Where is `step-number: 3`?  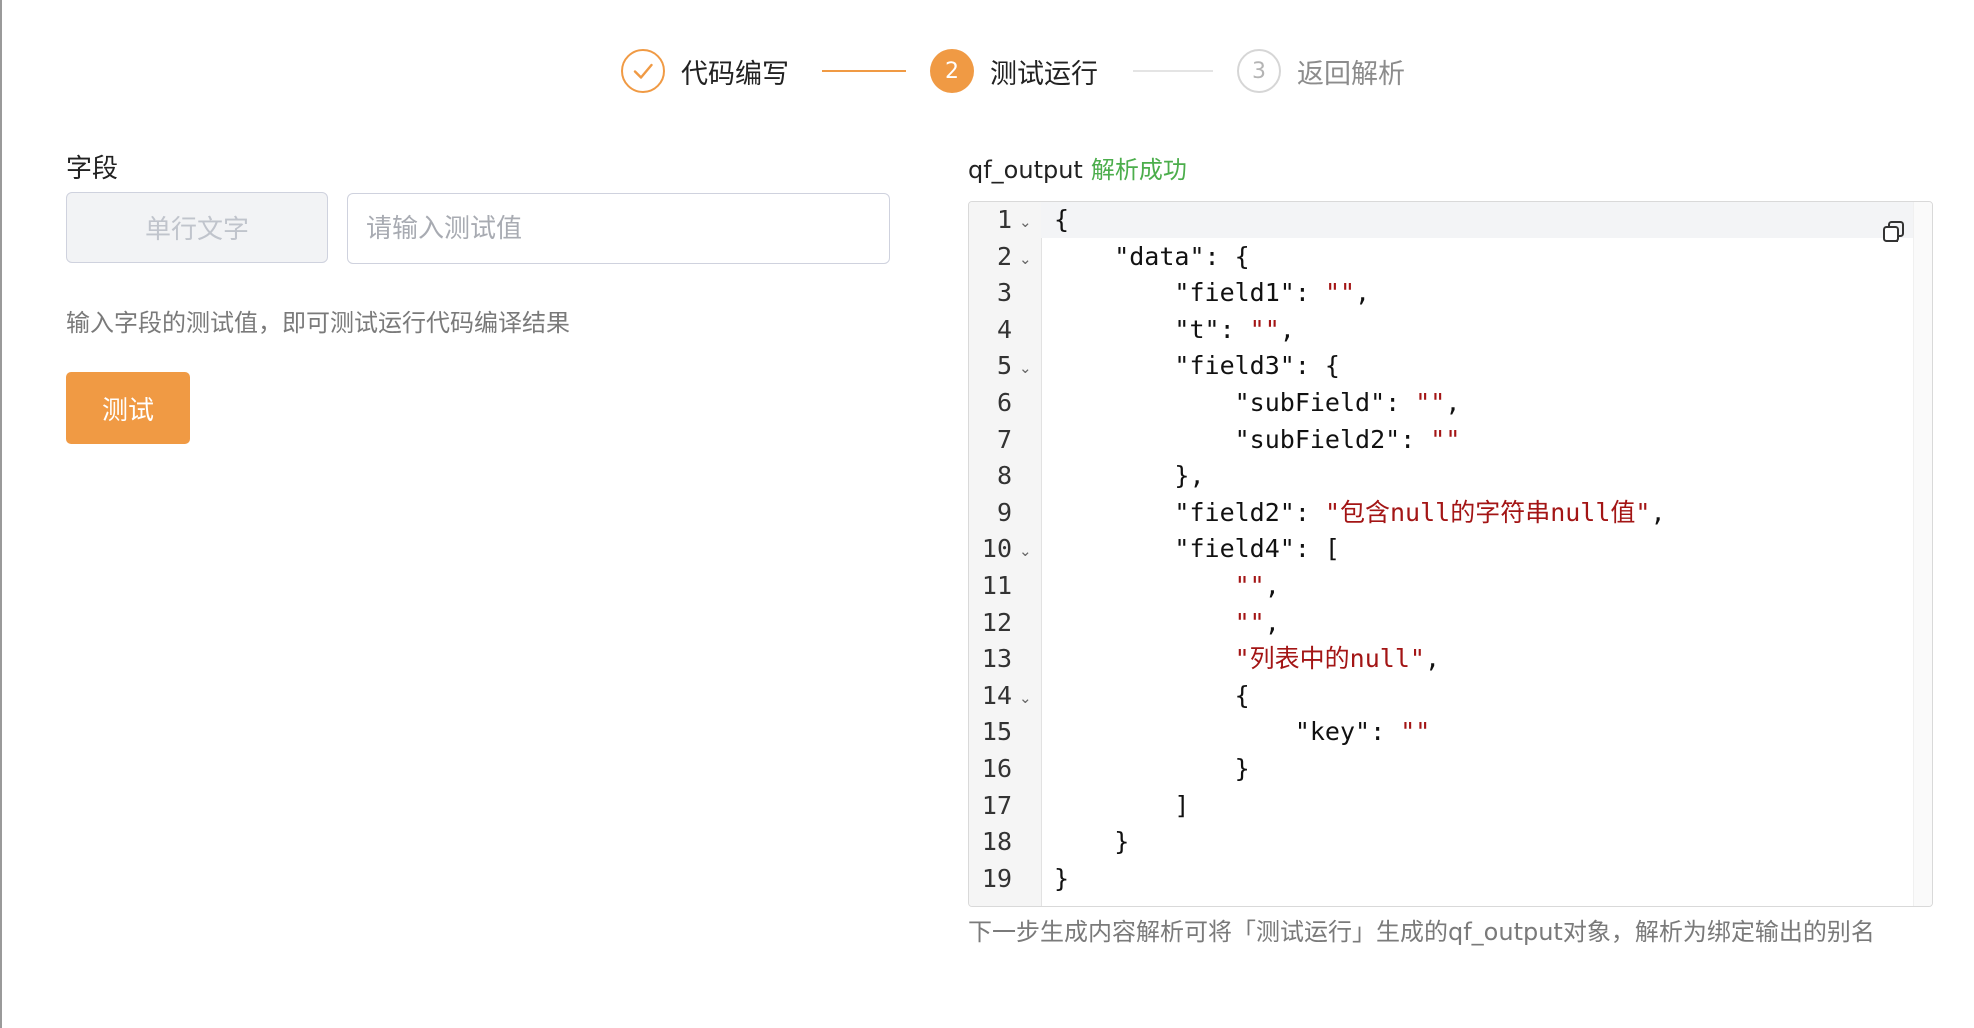
step-number: 3 is located at coordinates (1259, 71).